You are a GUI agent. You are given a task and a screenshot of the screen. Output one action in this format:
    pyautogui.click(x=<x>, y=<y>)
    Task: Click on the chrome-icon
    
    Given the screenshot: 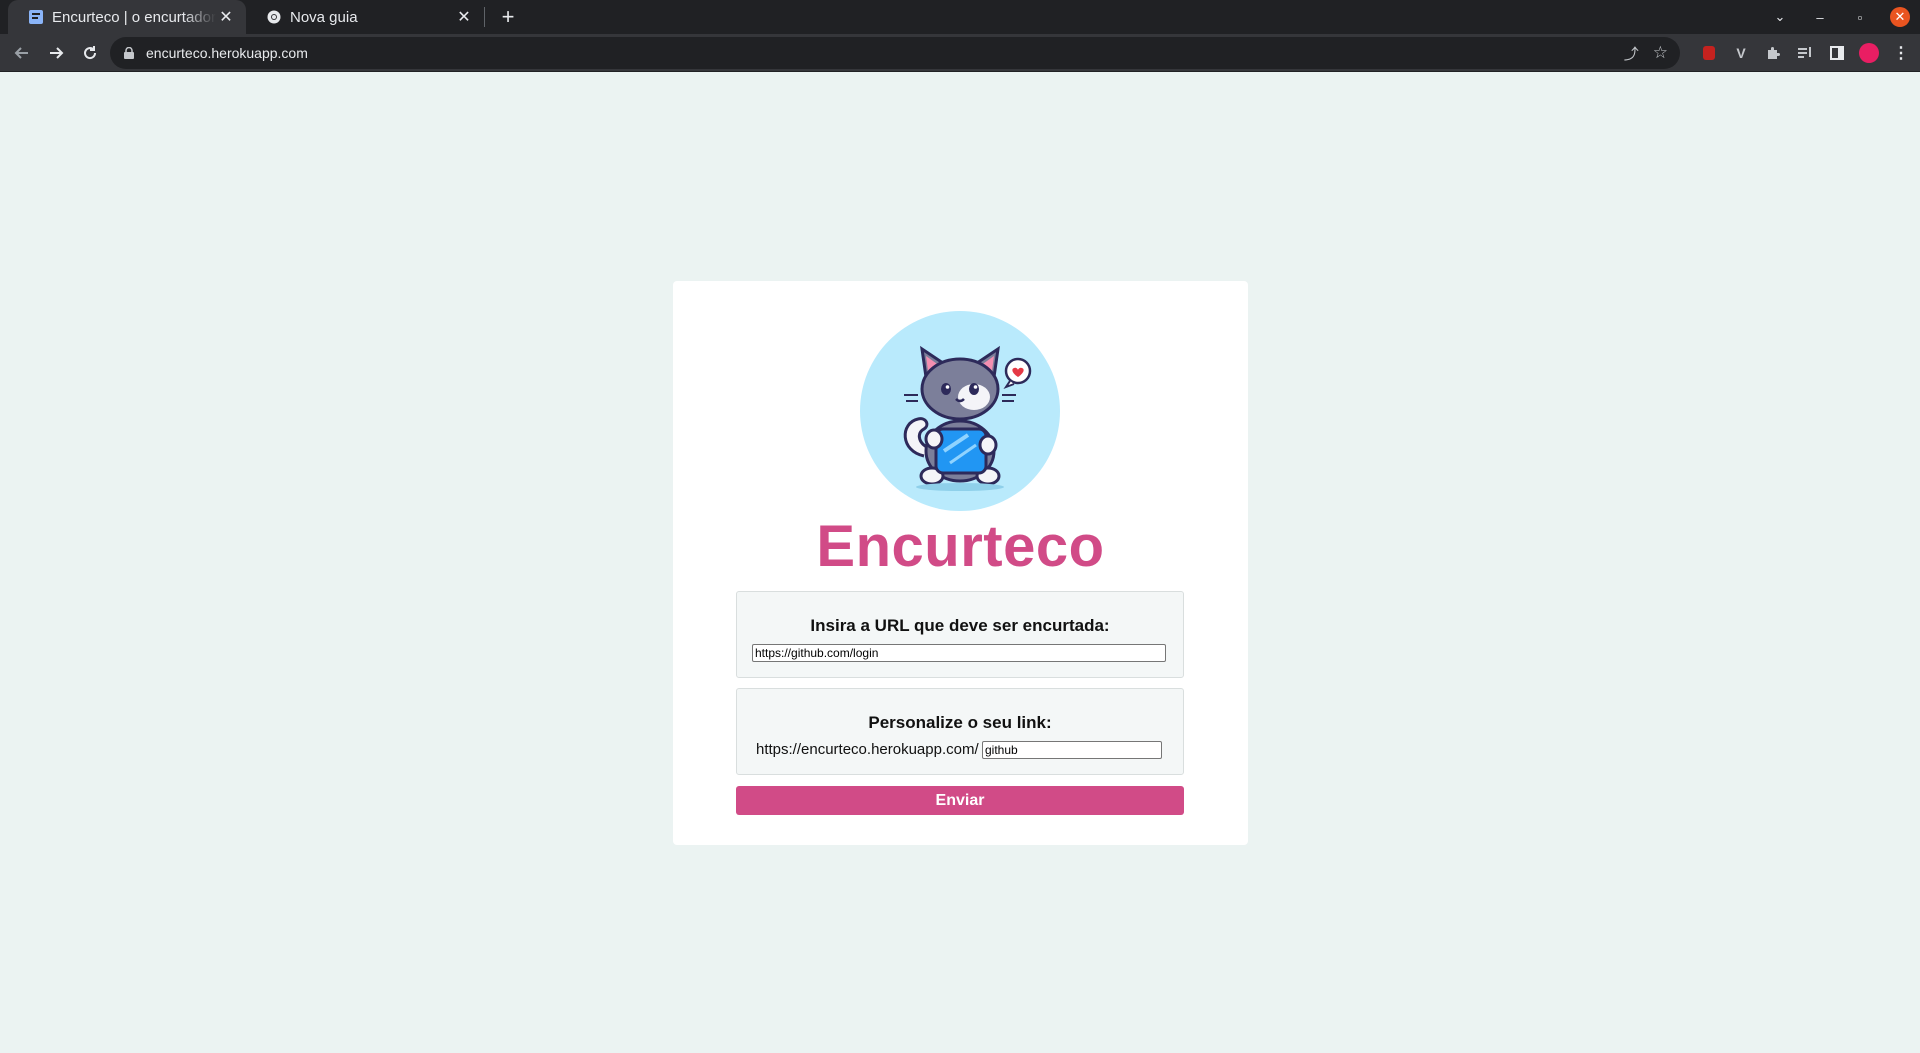 What is the action you would take?
    pyautogui.click(x=274, y=17)
    